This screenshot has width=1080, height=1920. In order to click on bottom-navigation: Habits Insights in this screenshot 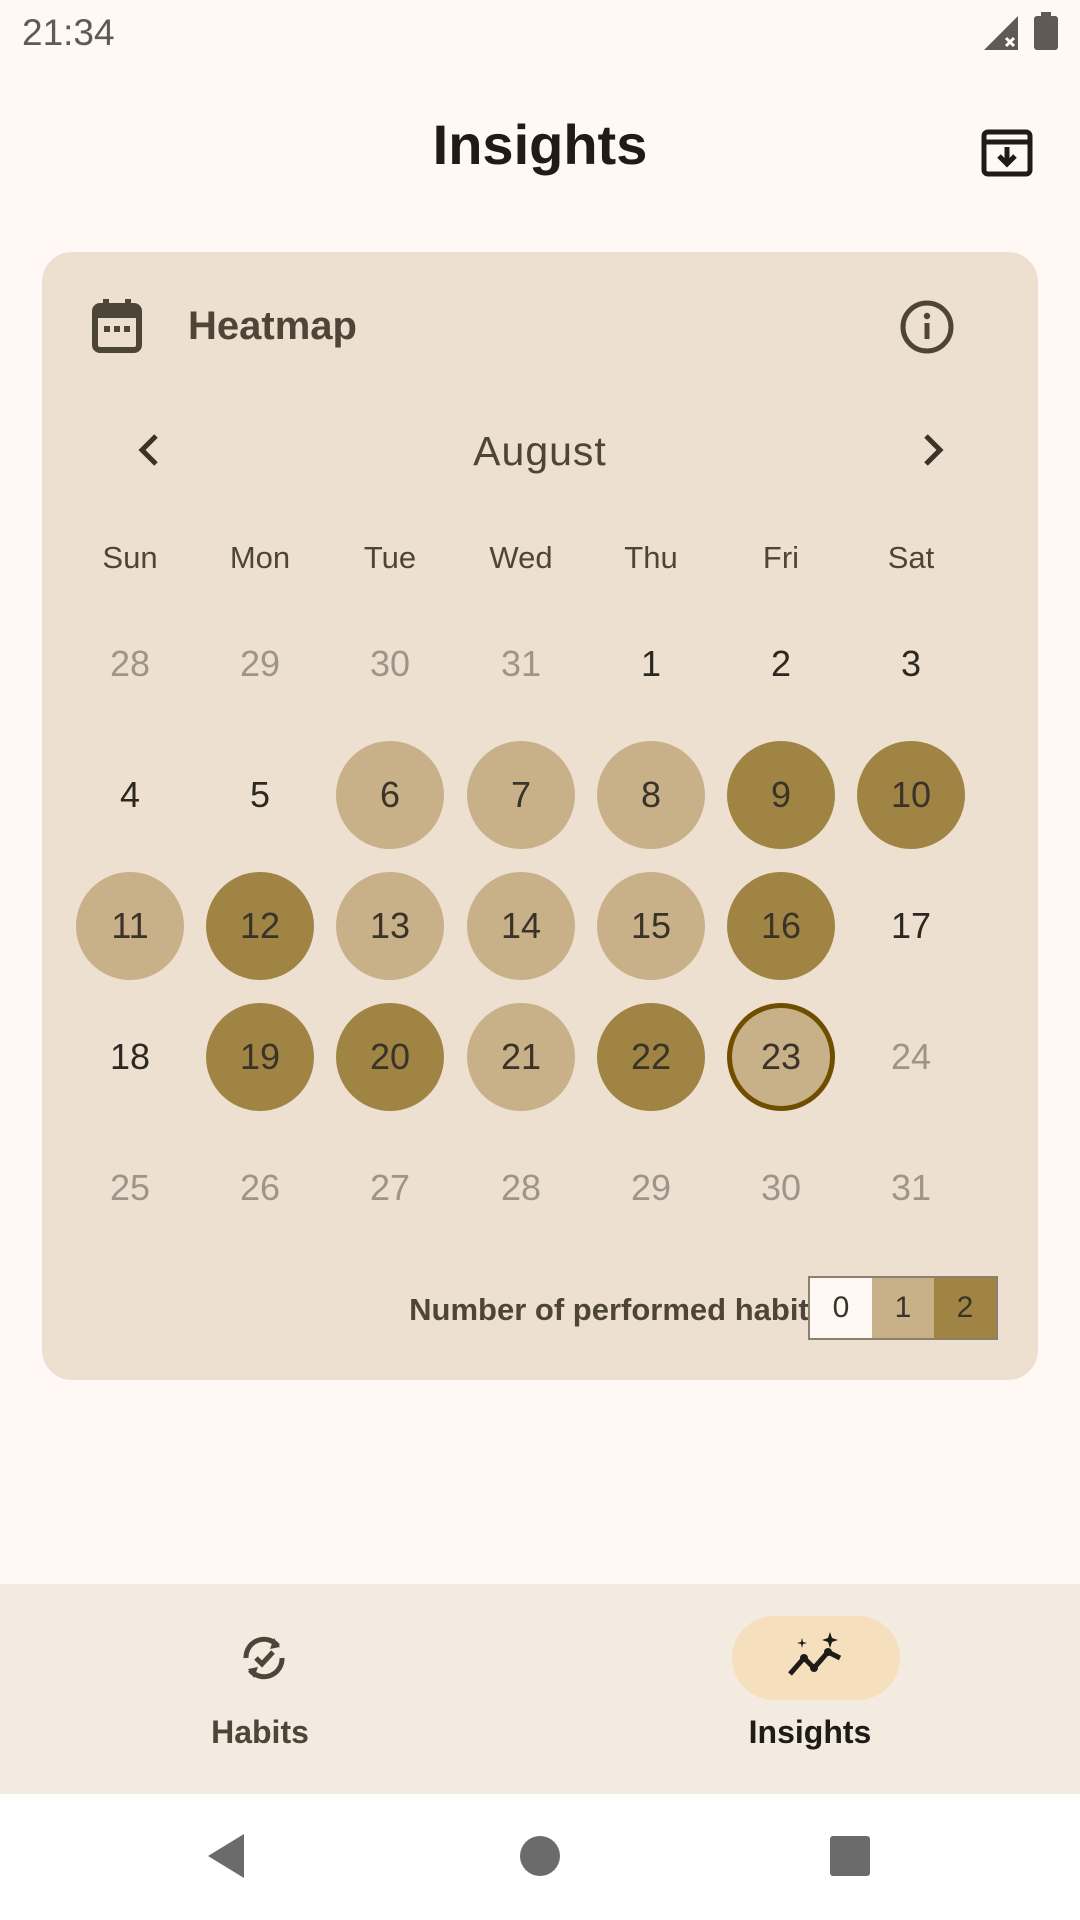, I will do `click(540, 1689)`.